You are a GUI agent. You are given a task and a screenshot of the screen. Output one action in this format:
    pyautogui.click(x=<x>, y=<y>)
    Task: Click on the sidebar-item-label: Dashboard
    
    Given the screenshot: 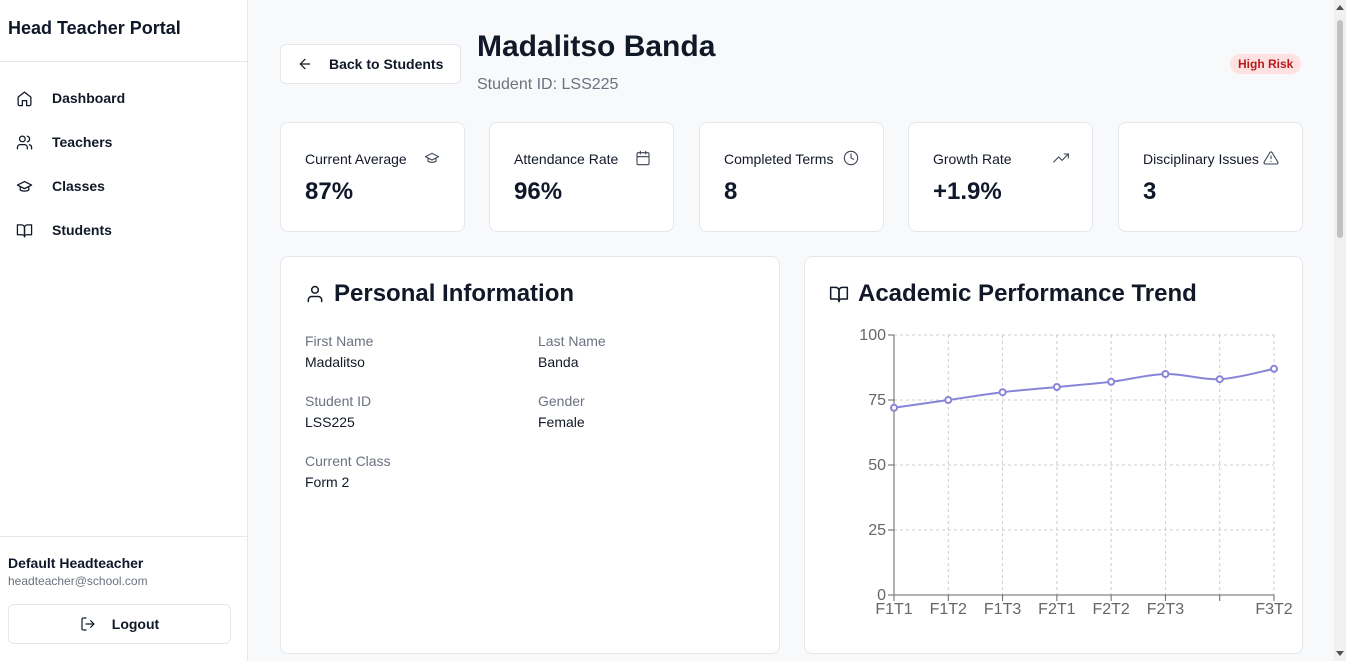 What is the action you would take?
    pyautogui.click(x=89, y=98)
    